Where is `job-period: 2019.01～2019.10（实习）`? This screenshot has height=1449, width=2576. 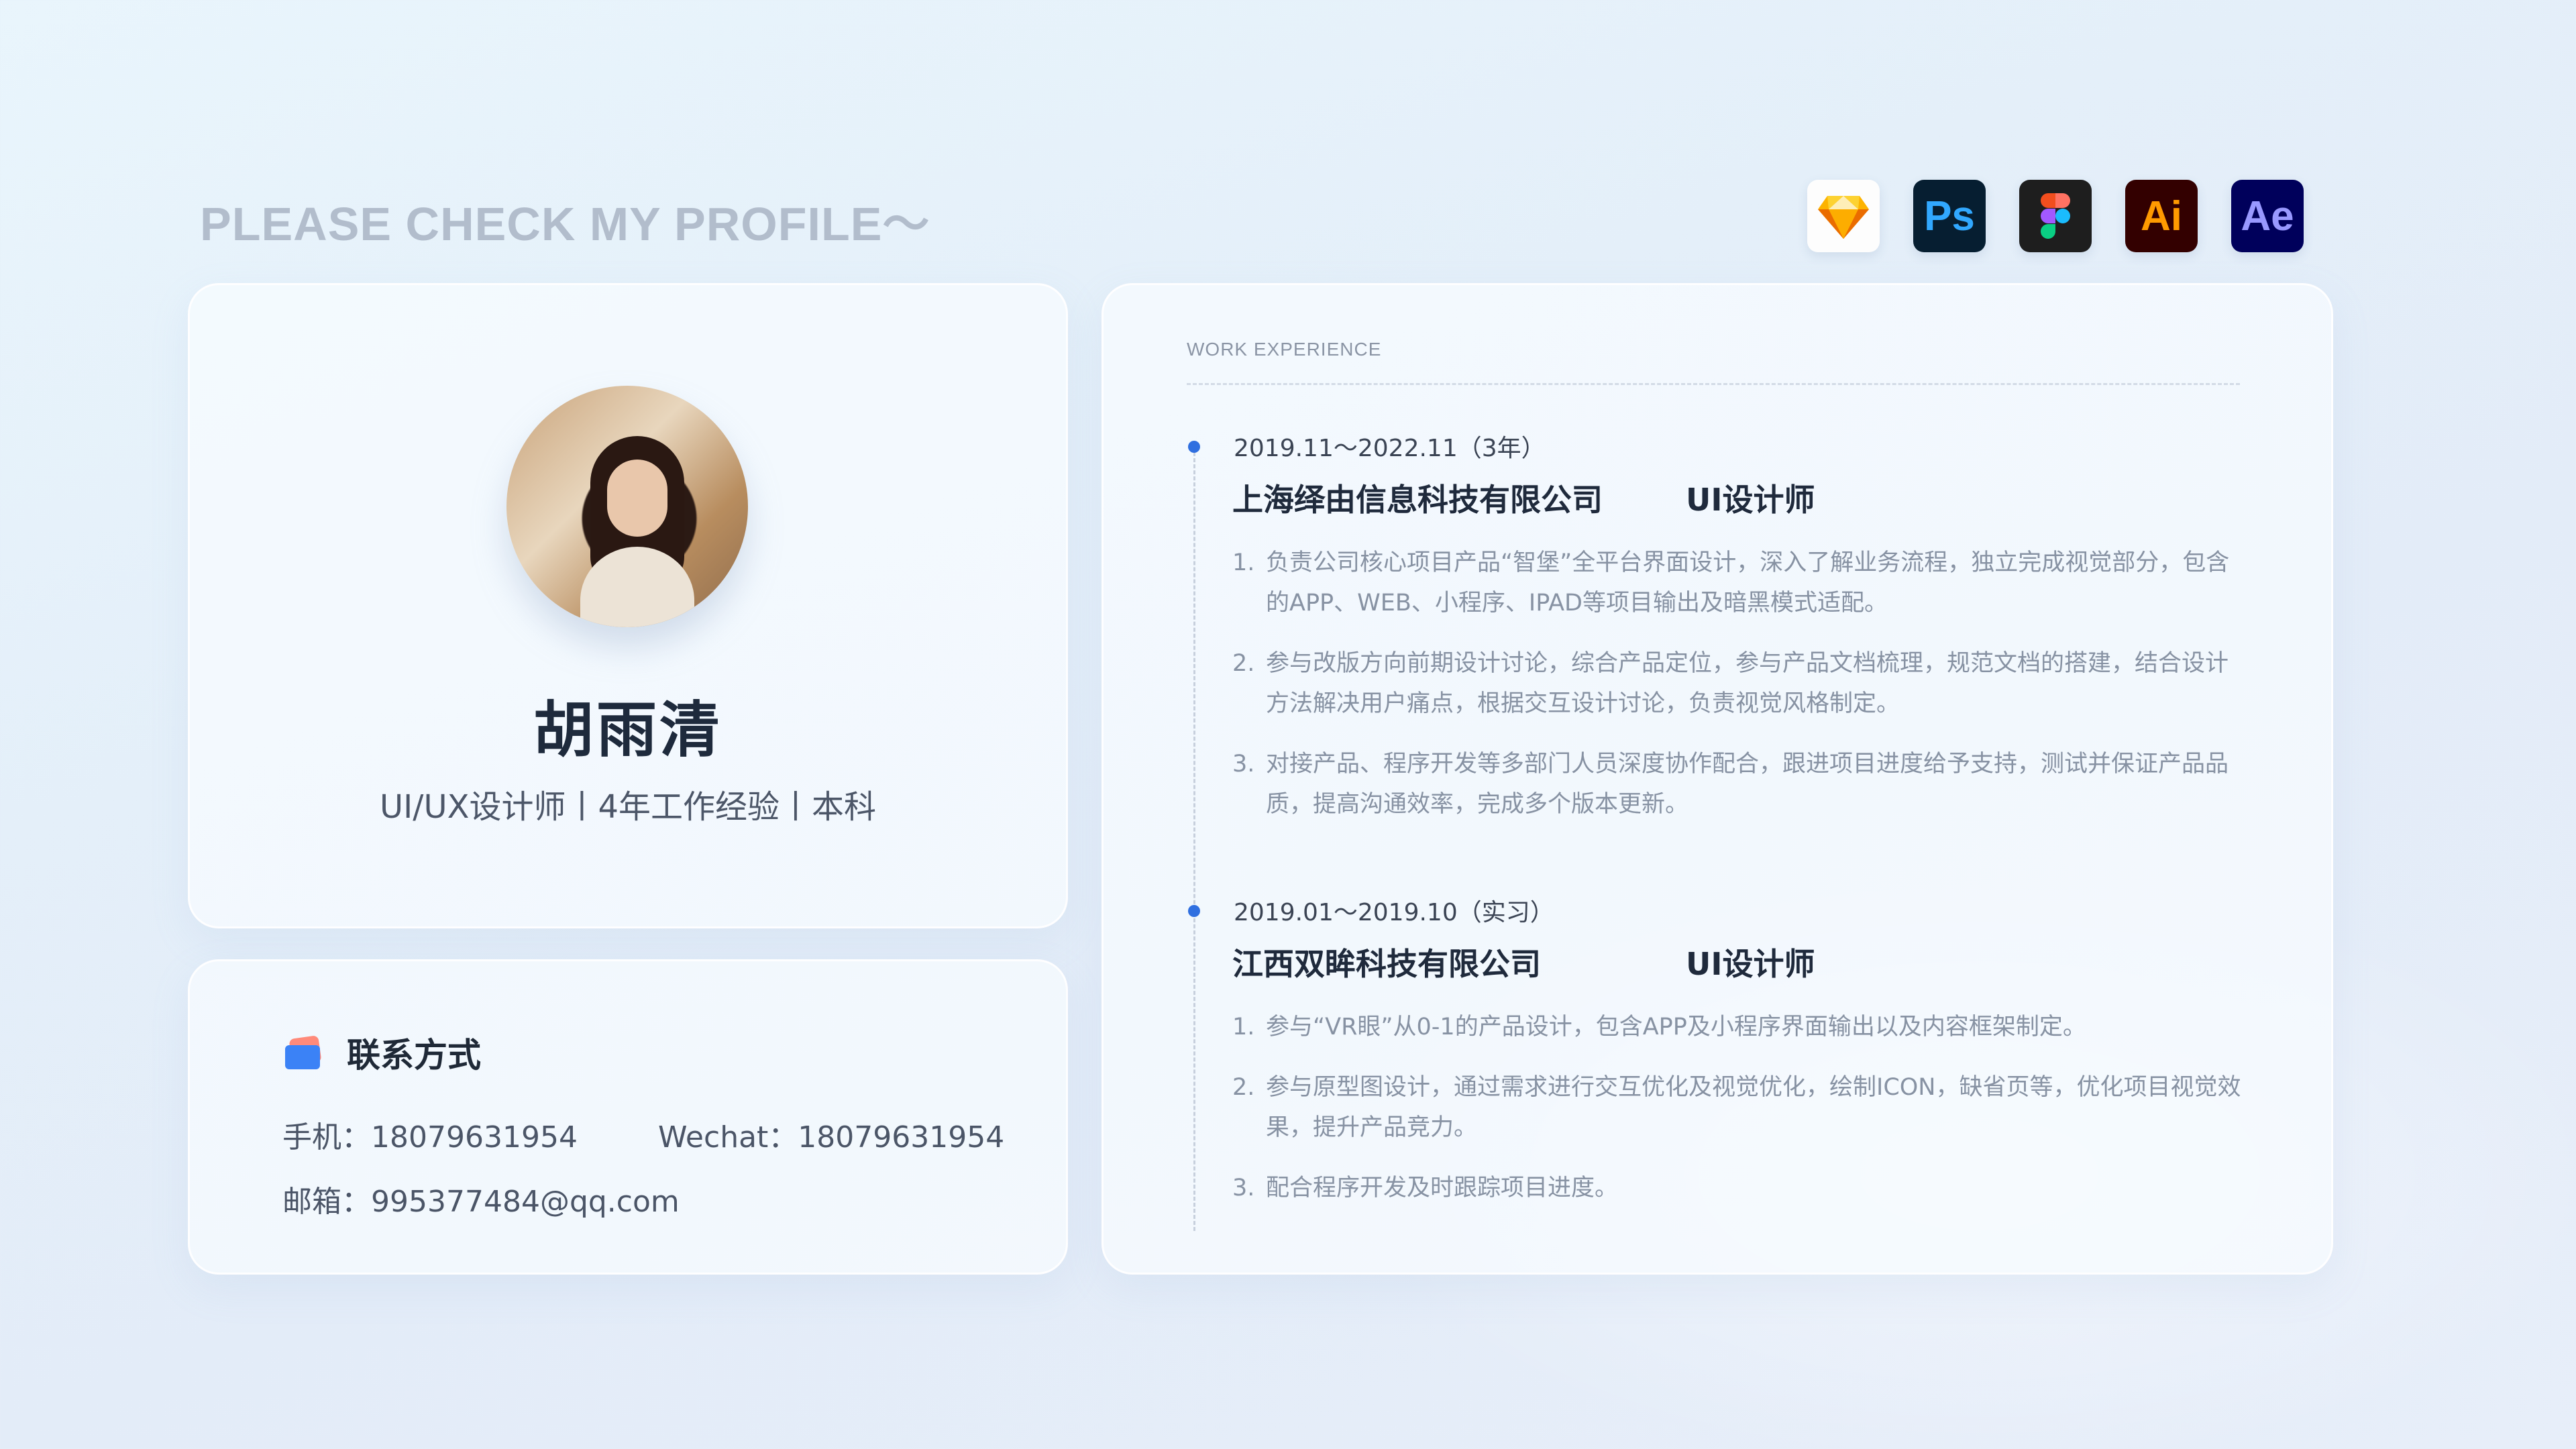 job-period: 2019.01～2019.10（实习） is located at coordinates (1394, 912).